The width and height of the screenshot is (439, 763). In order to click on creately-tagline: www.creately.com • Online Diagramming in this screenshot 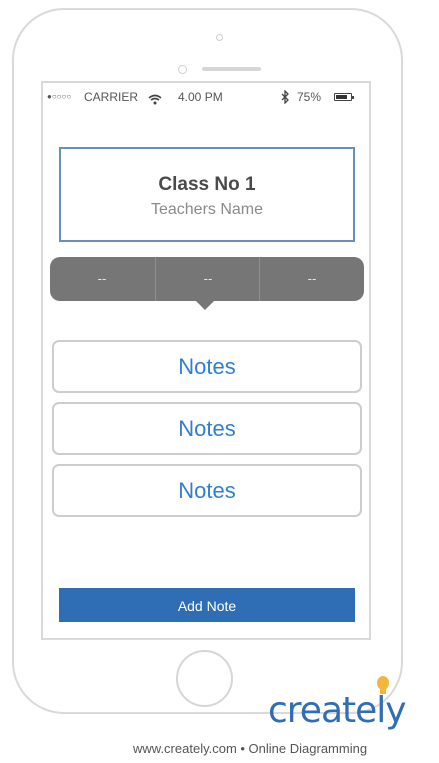, I will do `click(250, 748)`.